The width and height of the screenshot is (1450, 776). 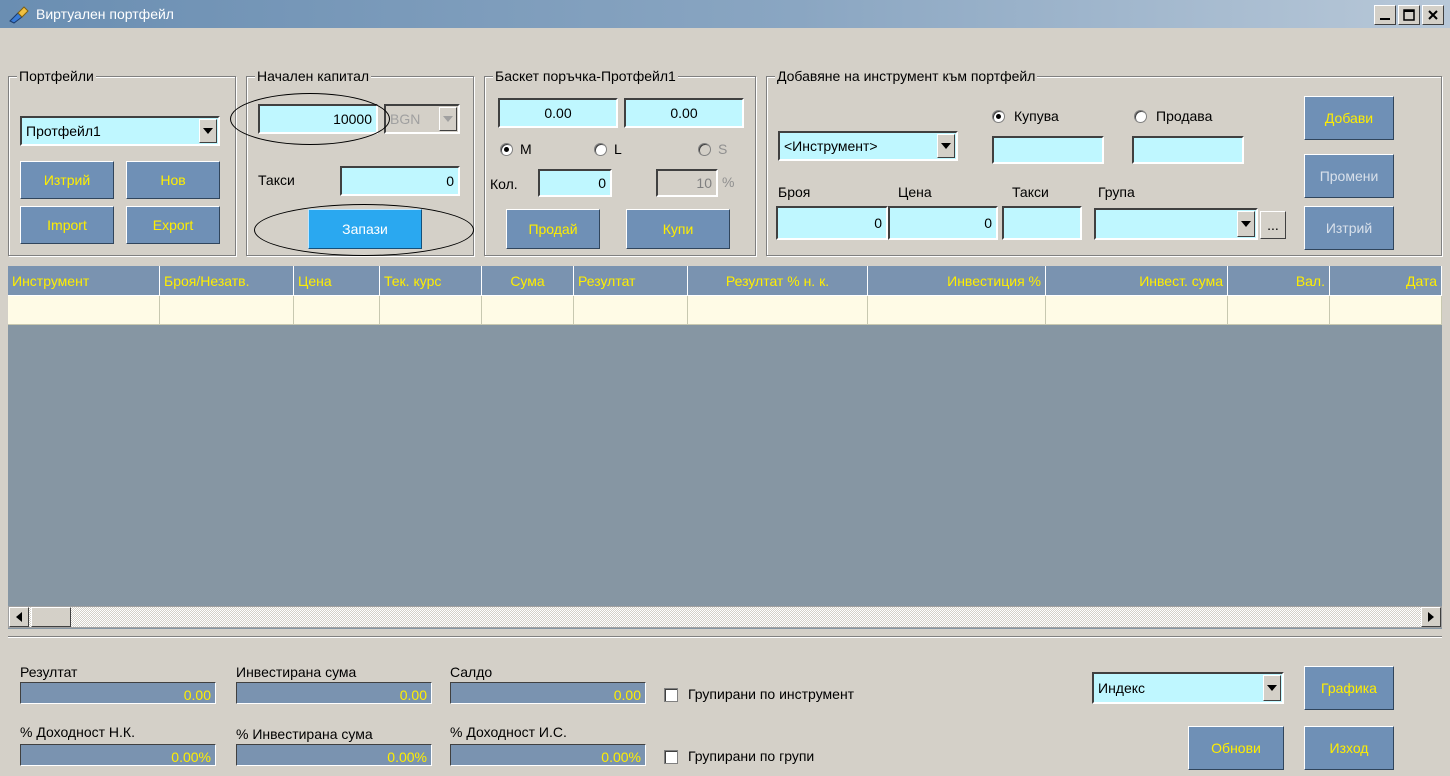 What do you see at coordinates (422, 119) in the screenshot?
I see `currency-select: BGN` at bounding box center [422, 119].